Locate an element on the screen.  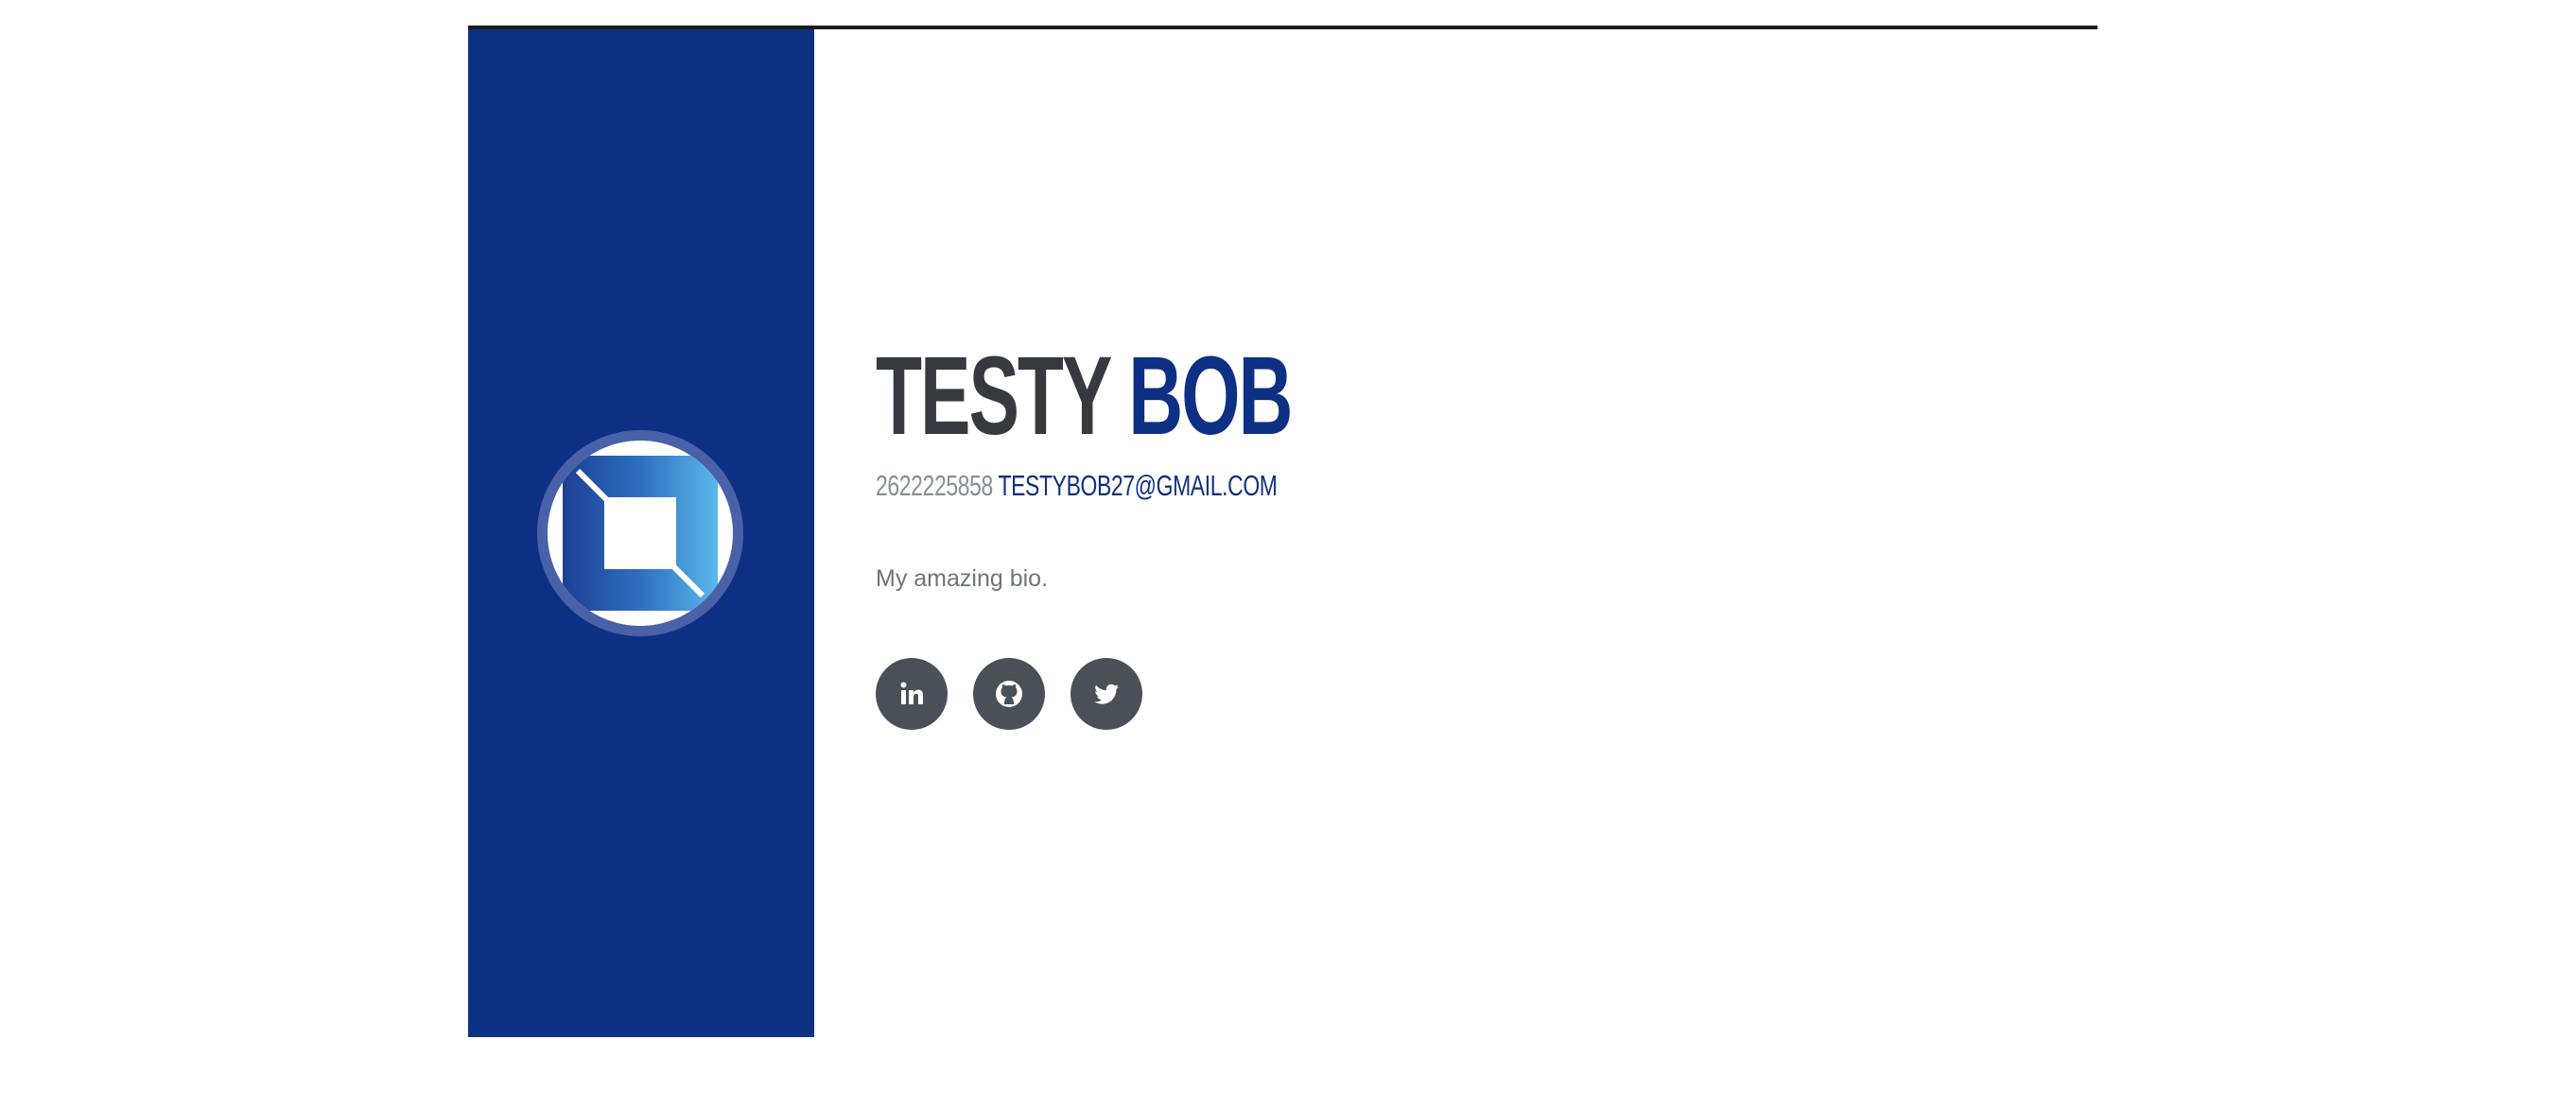
avatar is located at coordinates (640, 533).